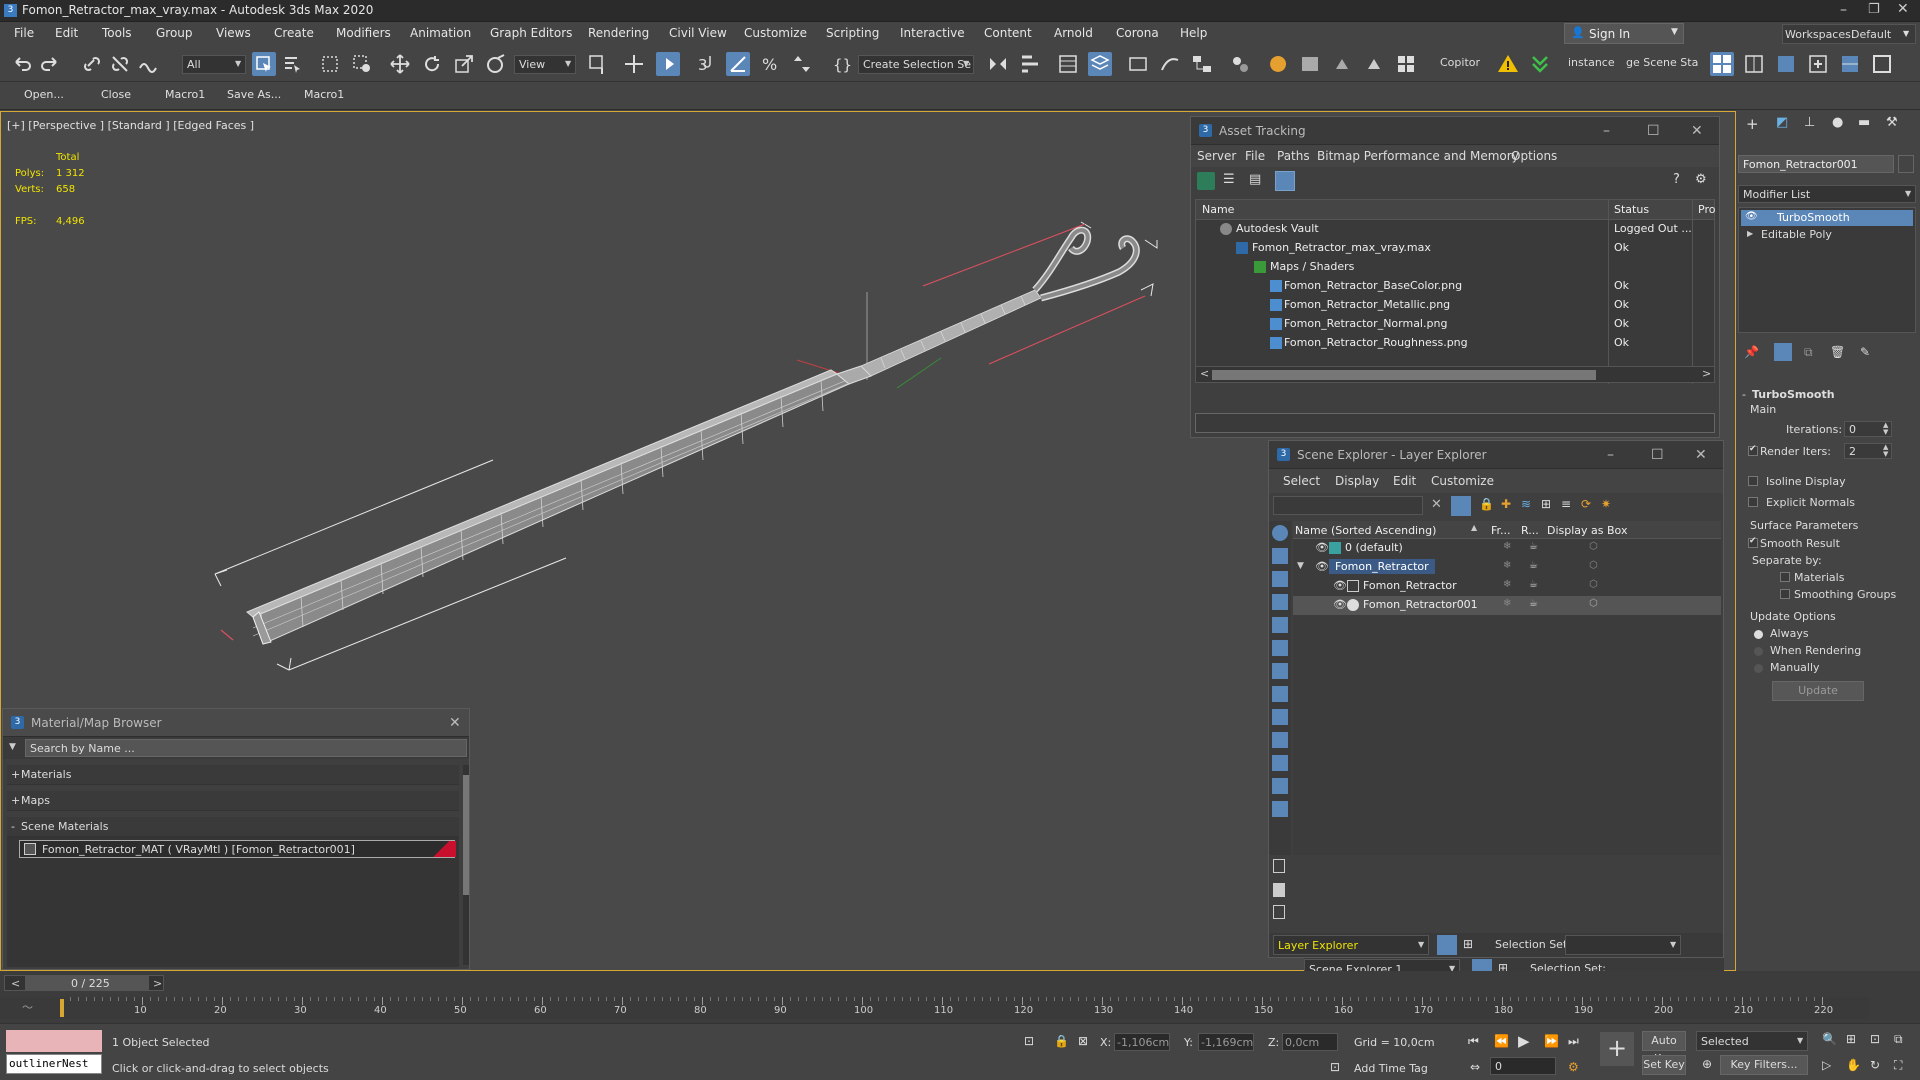  What do you see at coordinates (706, 64) in the screenshot?
I see `snaps-toggle-icon: 3` at bounding box center [706, 64].